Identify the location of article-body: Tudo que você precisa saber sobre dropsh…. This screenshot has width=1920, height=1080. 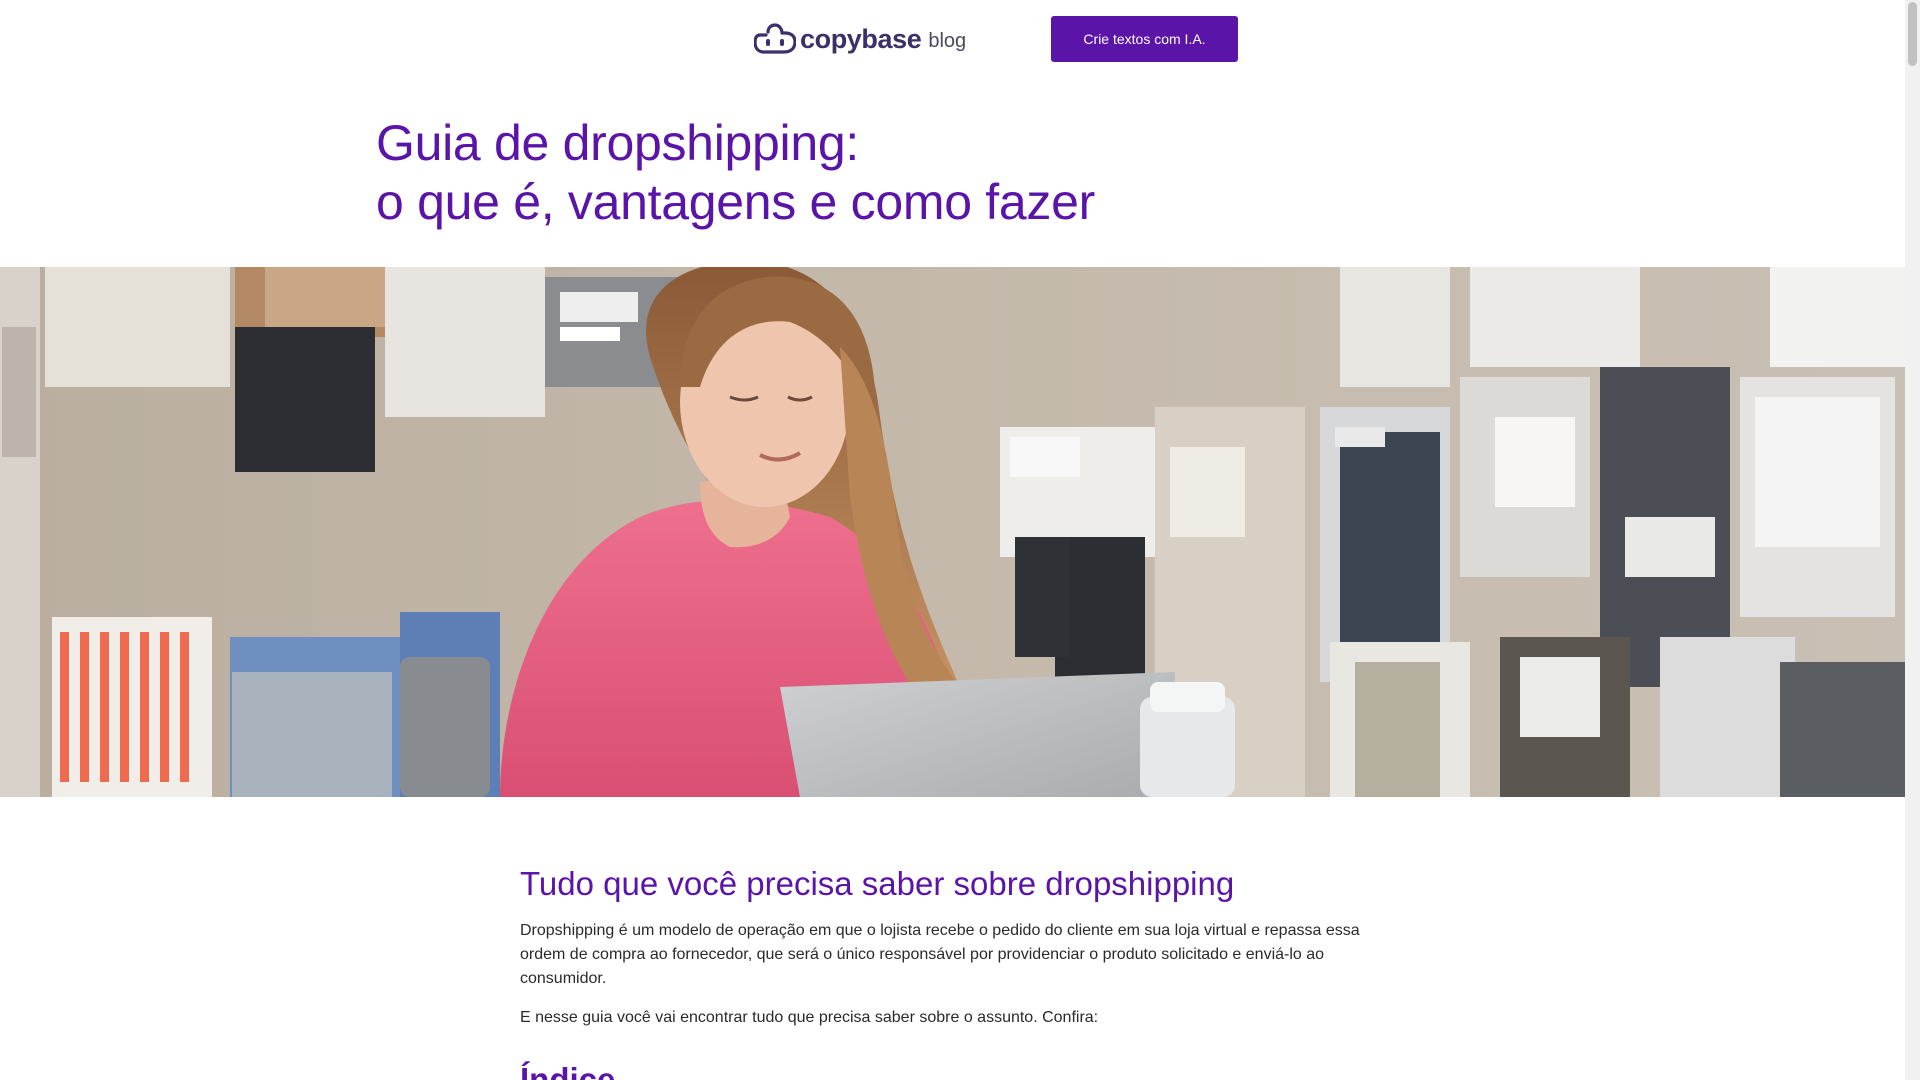
(945, 969).